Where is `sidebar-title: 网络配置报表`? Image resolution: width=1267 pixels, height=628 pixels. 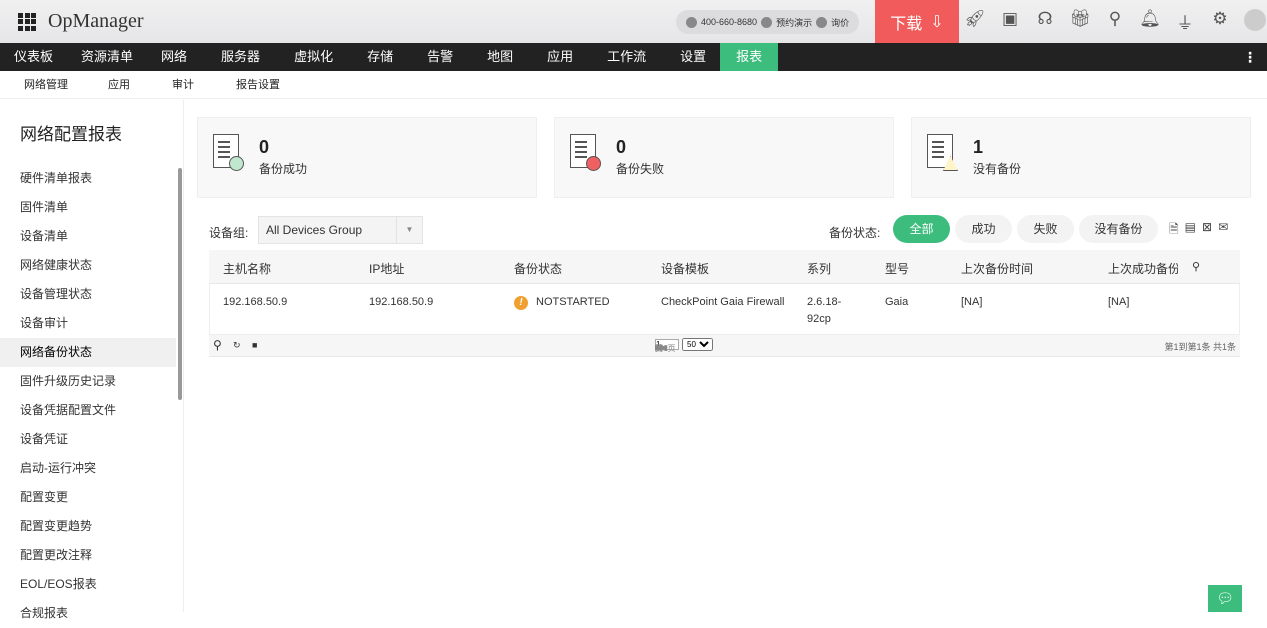
sidebar-title: 网络配置报表 is located at coordinates (71, 134).